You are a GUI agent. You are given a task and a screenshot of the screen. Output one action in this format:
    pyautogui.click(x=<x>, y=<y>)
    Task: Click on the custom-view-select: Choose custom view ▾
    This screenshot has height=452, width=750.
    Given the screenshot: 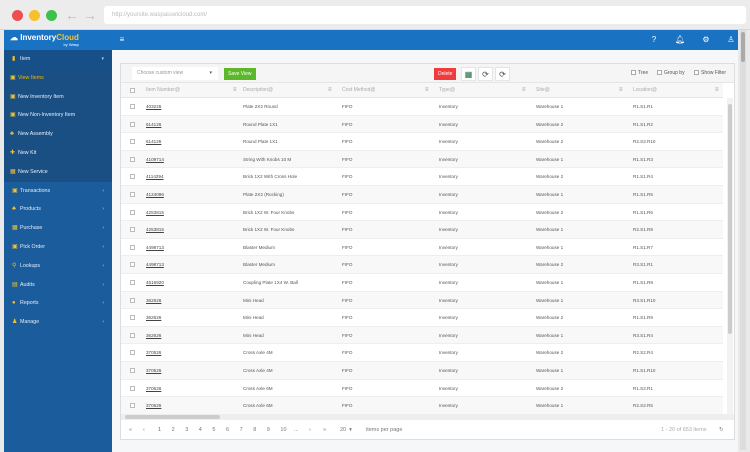 What is the action you would take?
    pyautogui.click(x=175, y=73)
    